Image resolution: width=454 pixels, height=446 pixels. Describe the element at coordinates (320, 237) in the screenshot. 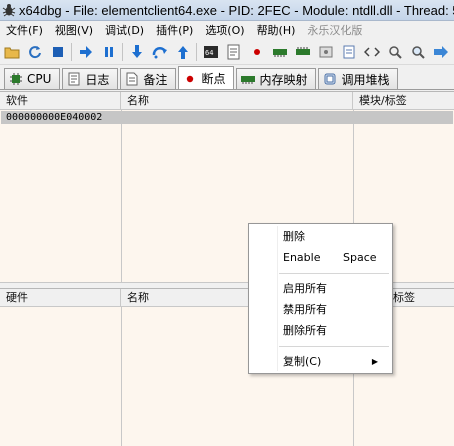

I see `menu-item-delete: 删除` at that location.